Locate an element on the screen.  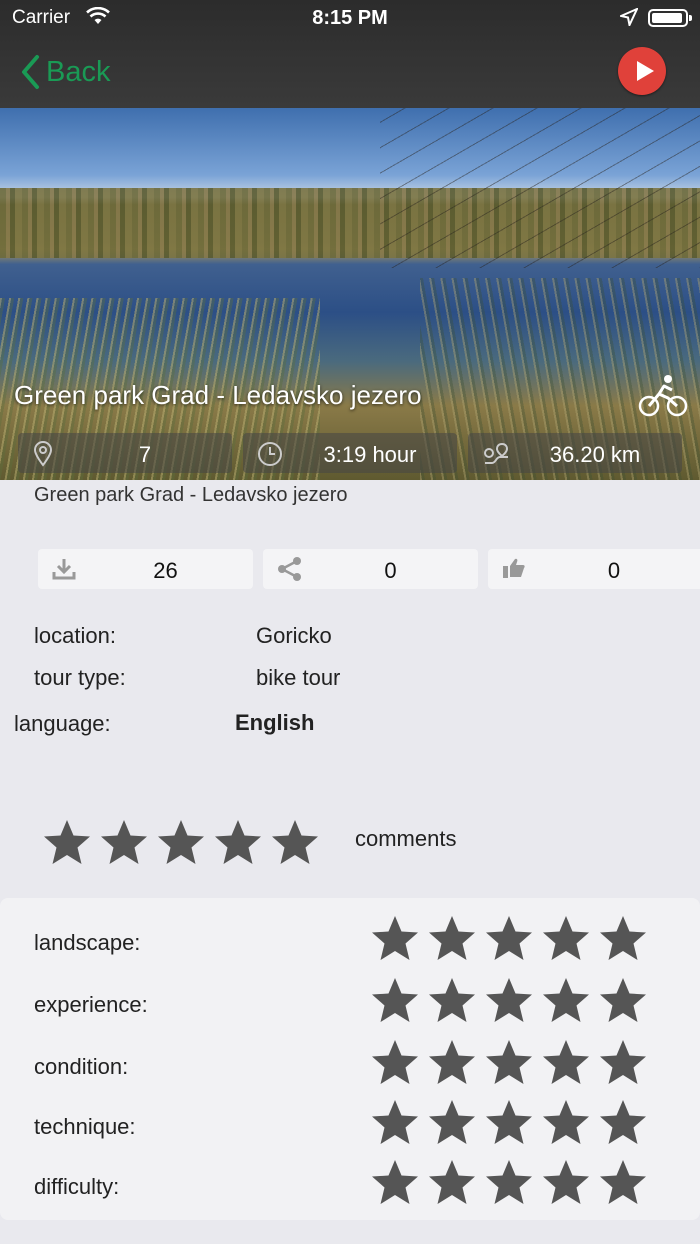
points-stat: 7 is located at coordinates (125, 453).